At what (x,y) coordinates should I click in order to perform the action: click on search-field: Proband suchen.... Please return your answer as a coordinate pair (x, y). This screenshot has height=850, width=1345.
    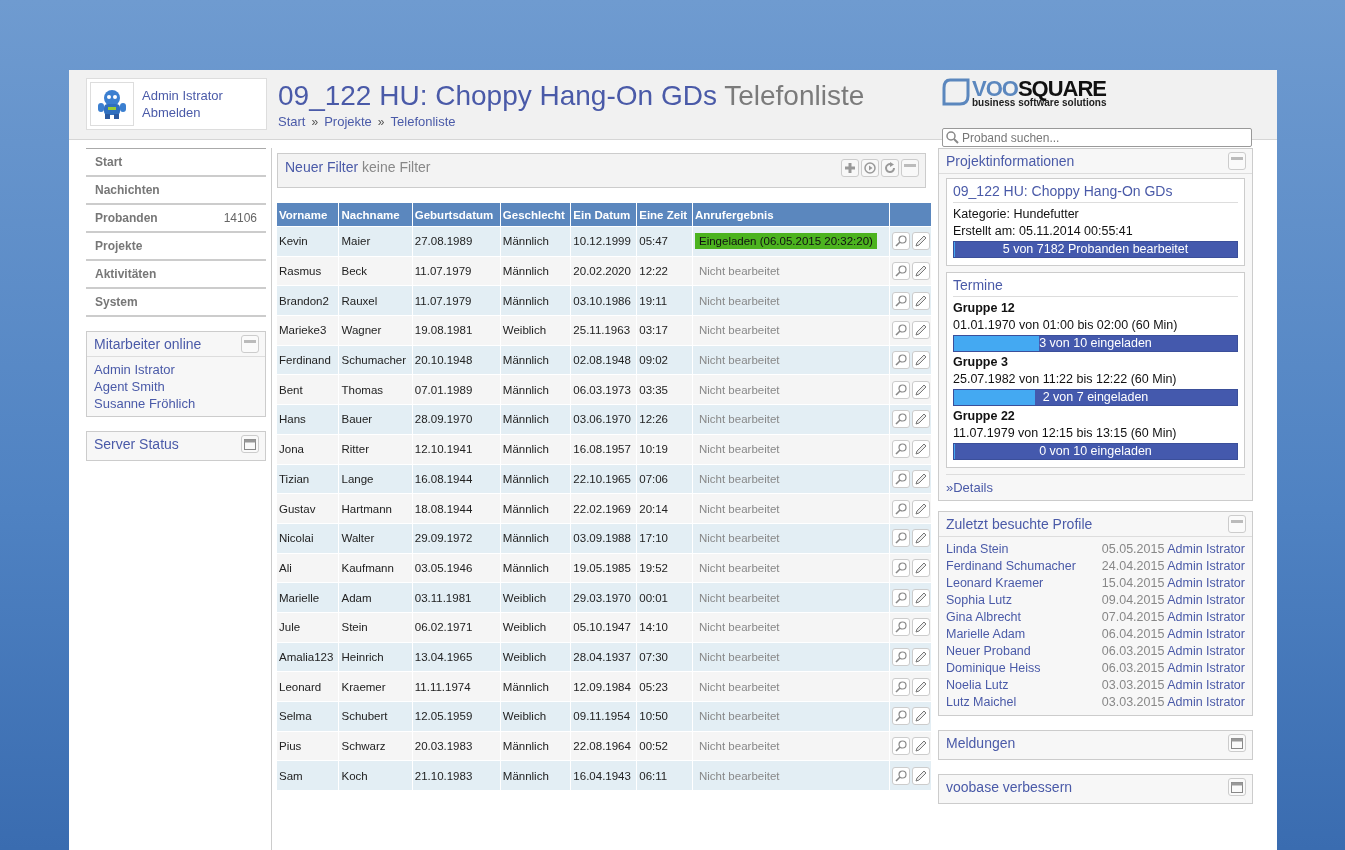
    Looking at the image, I should click on (1097, 137).